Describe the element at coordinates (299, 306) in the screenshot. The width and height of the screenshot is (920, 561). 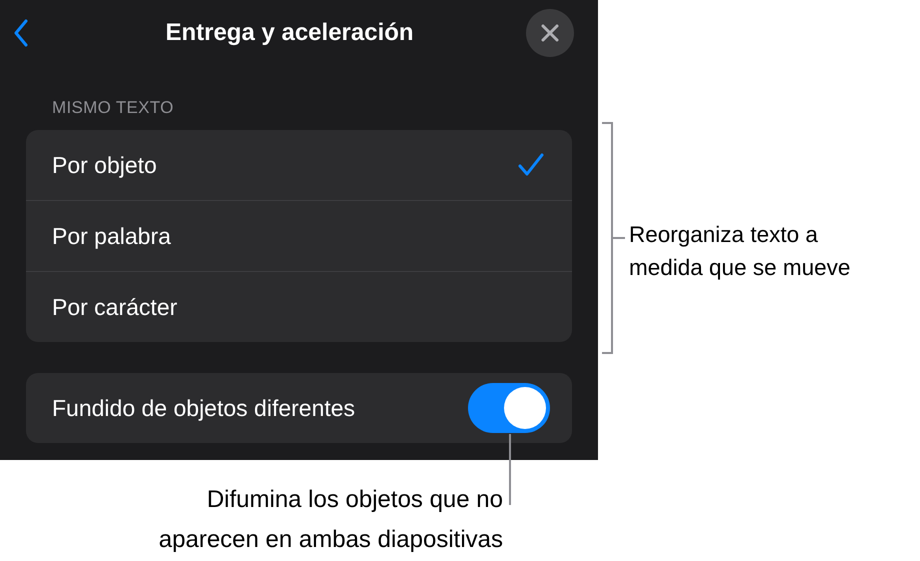
I see `option-row: Por carácter` at that location.